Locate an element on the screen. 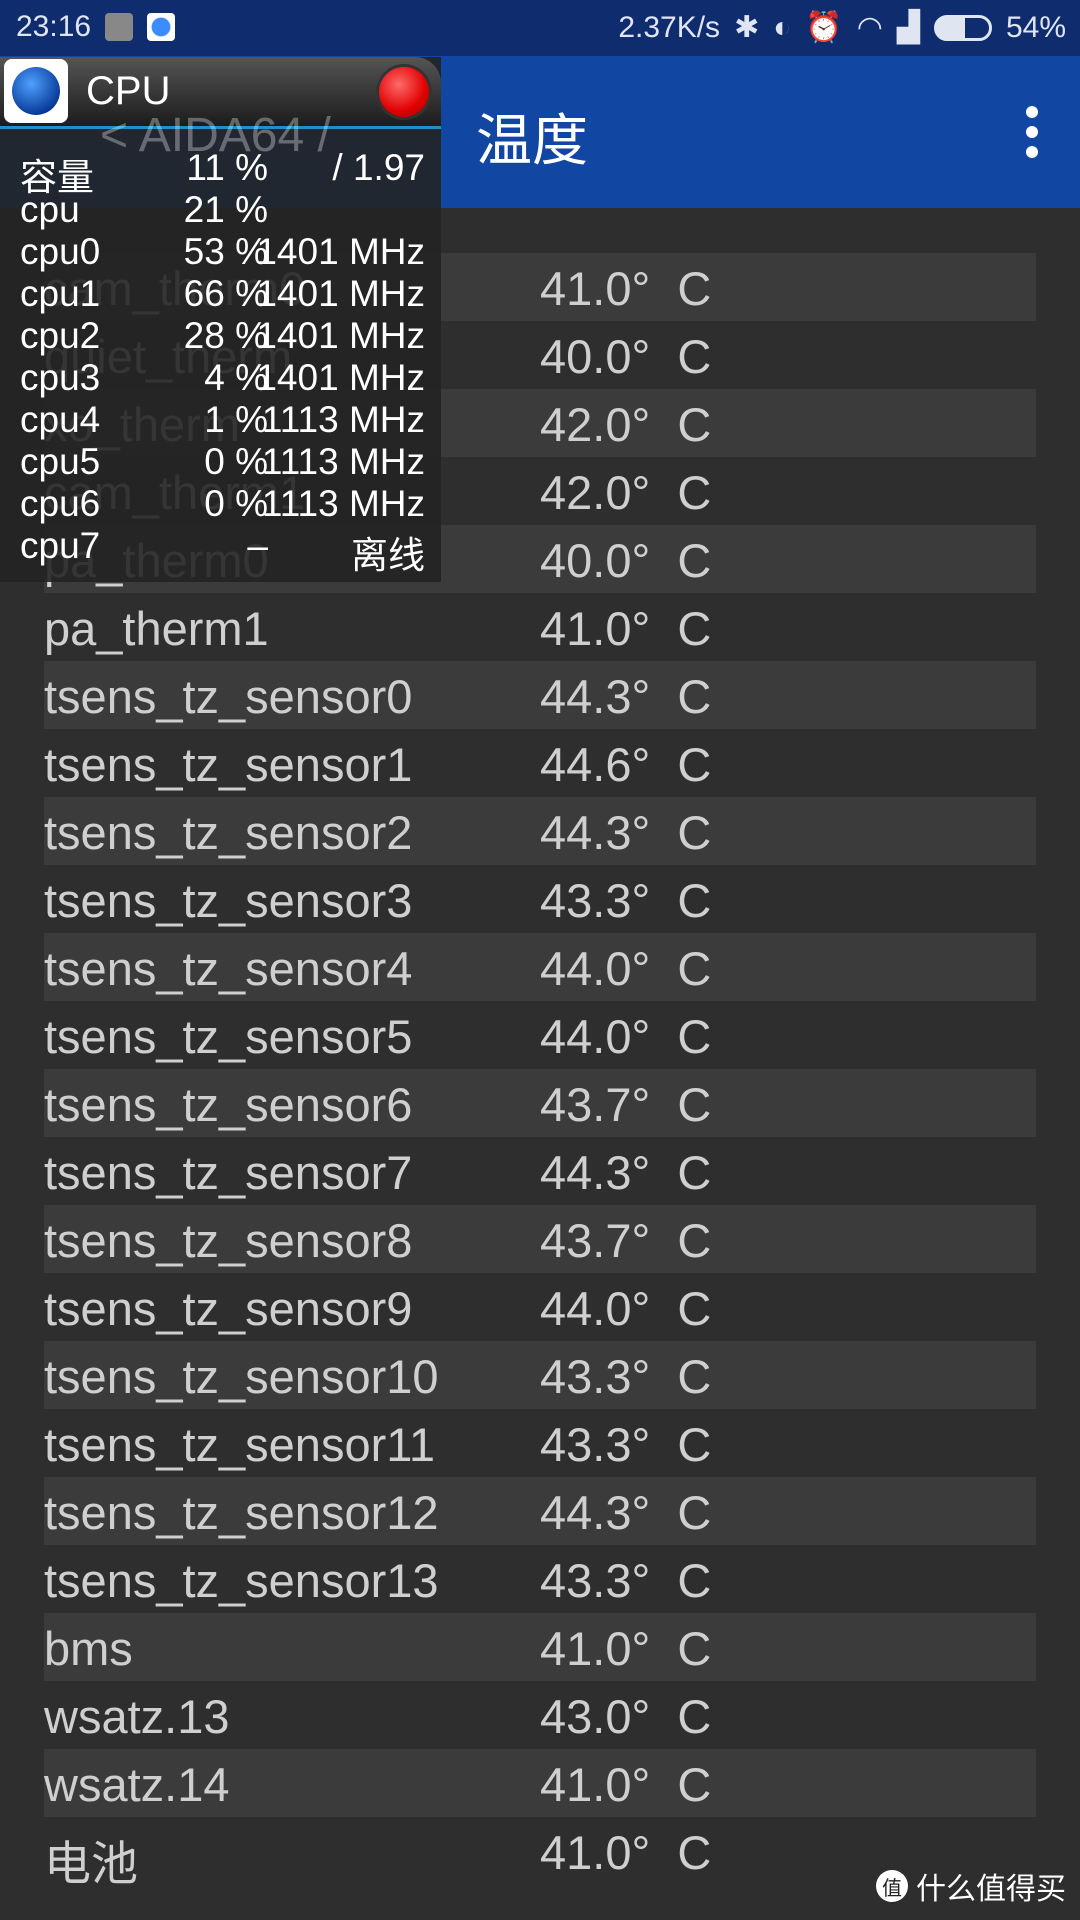  sensor-row: tsens_tz_sensor9 44.0° C is located at coordinates (540, 1307).